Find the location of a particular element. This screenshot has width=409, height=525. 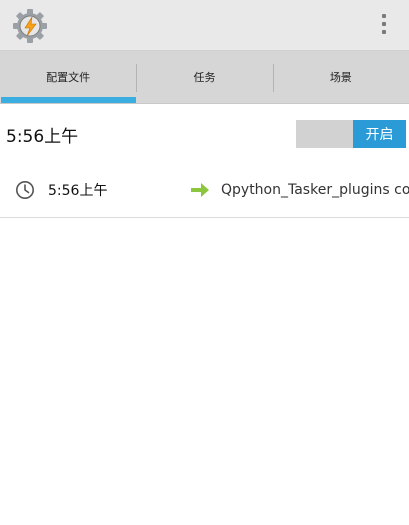

action-bar is located at coordinates (204, 25).